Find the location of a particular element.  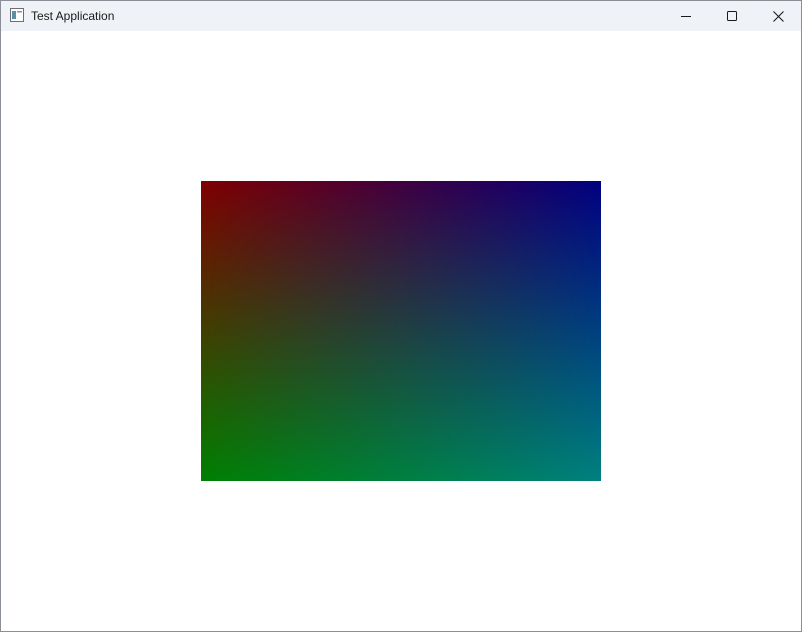

window-app-icon is located at coordinates (17, 15).